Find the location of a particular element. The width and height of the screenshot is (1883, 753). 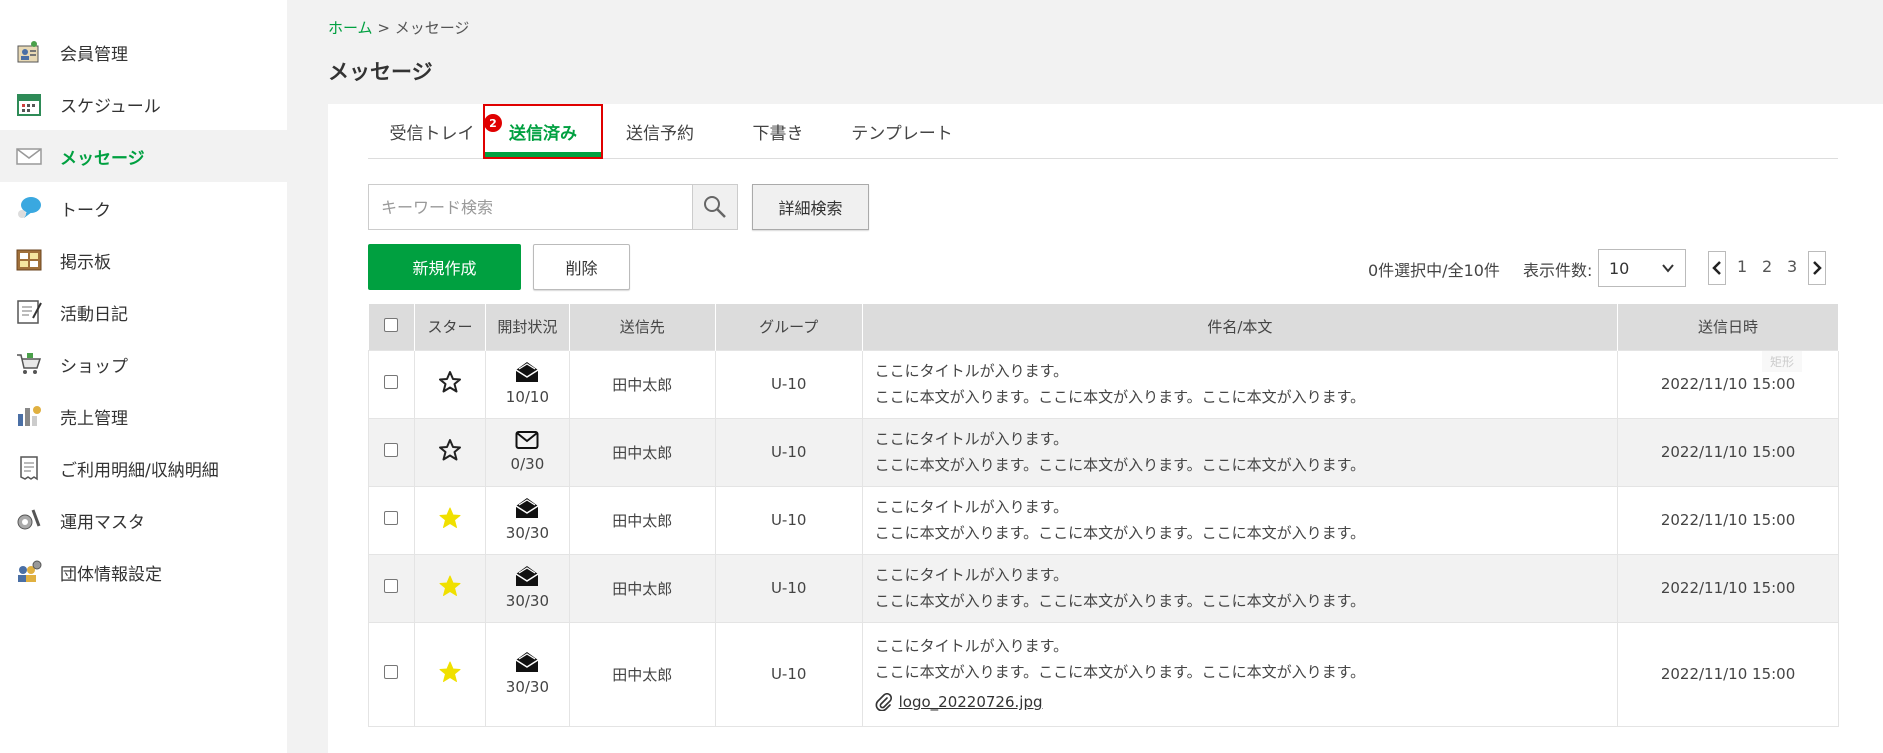

select-all-header is located at coordinates (391, 327).